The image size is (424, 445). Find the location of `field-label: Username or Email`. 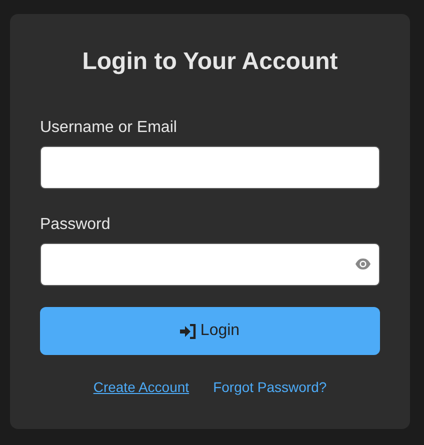

field-label: Username or Email is located at coordinates (108, 128).